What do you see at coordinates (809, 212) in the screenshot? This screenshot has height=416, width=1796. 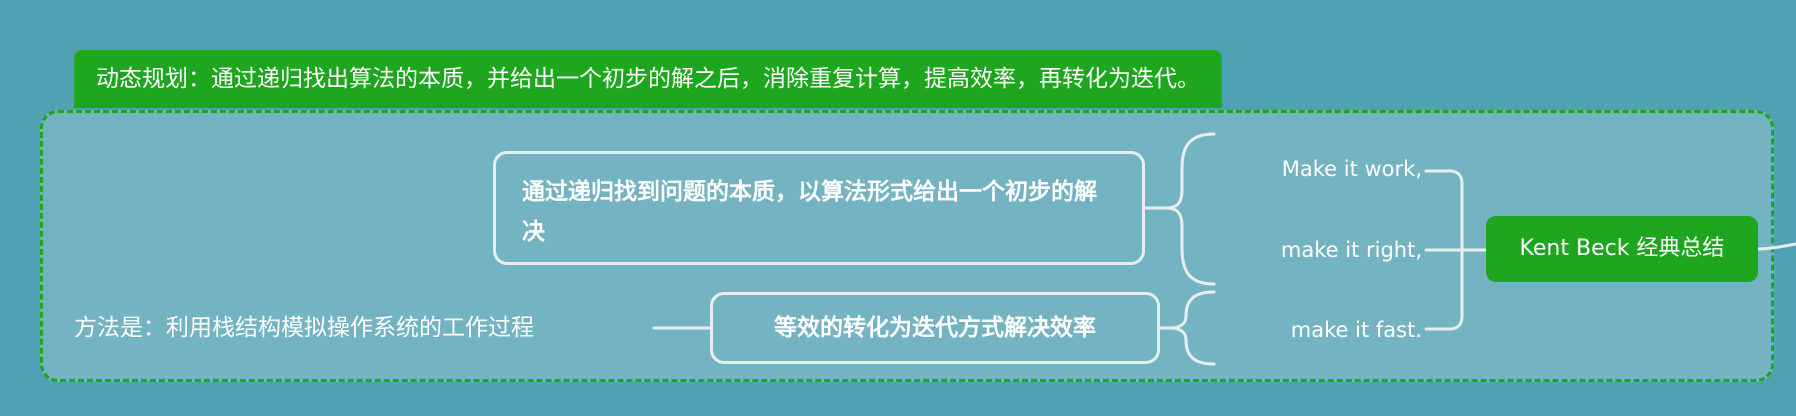 I see `topic-recursion-essence-text: 通过递归找到问题的本质，以算法形式给出一个初步的解决` at bounding box center [809, 212].